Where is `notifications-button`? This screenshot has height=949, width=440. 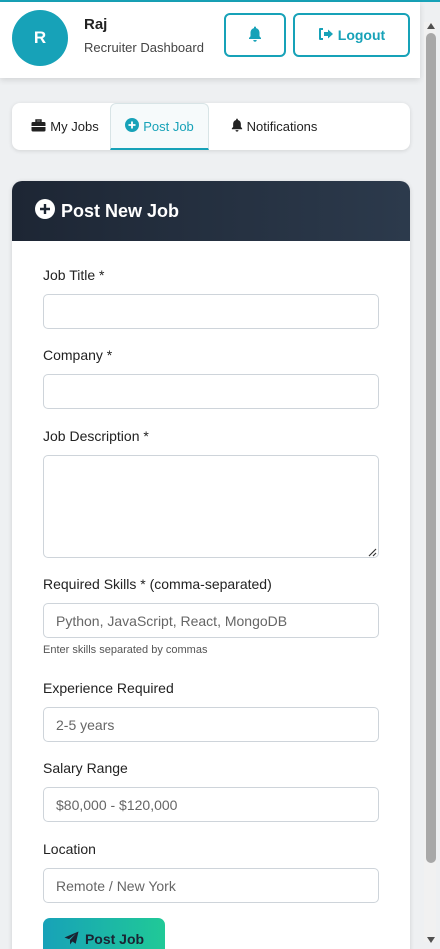 notifications-button is located at coordinates (255, 35).